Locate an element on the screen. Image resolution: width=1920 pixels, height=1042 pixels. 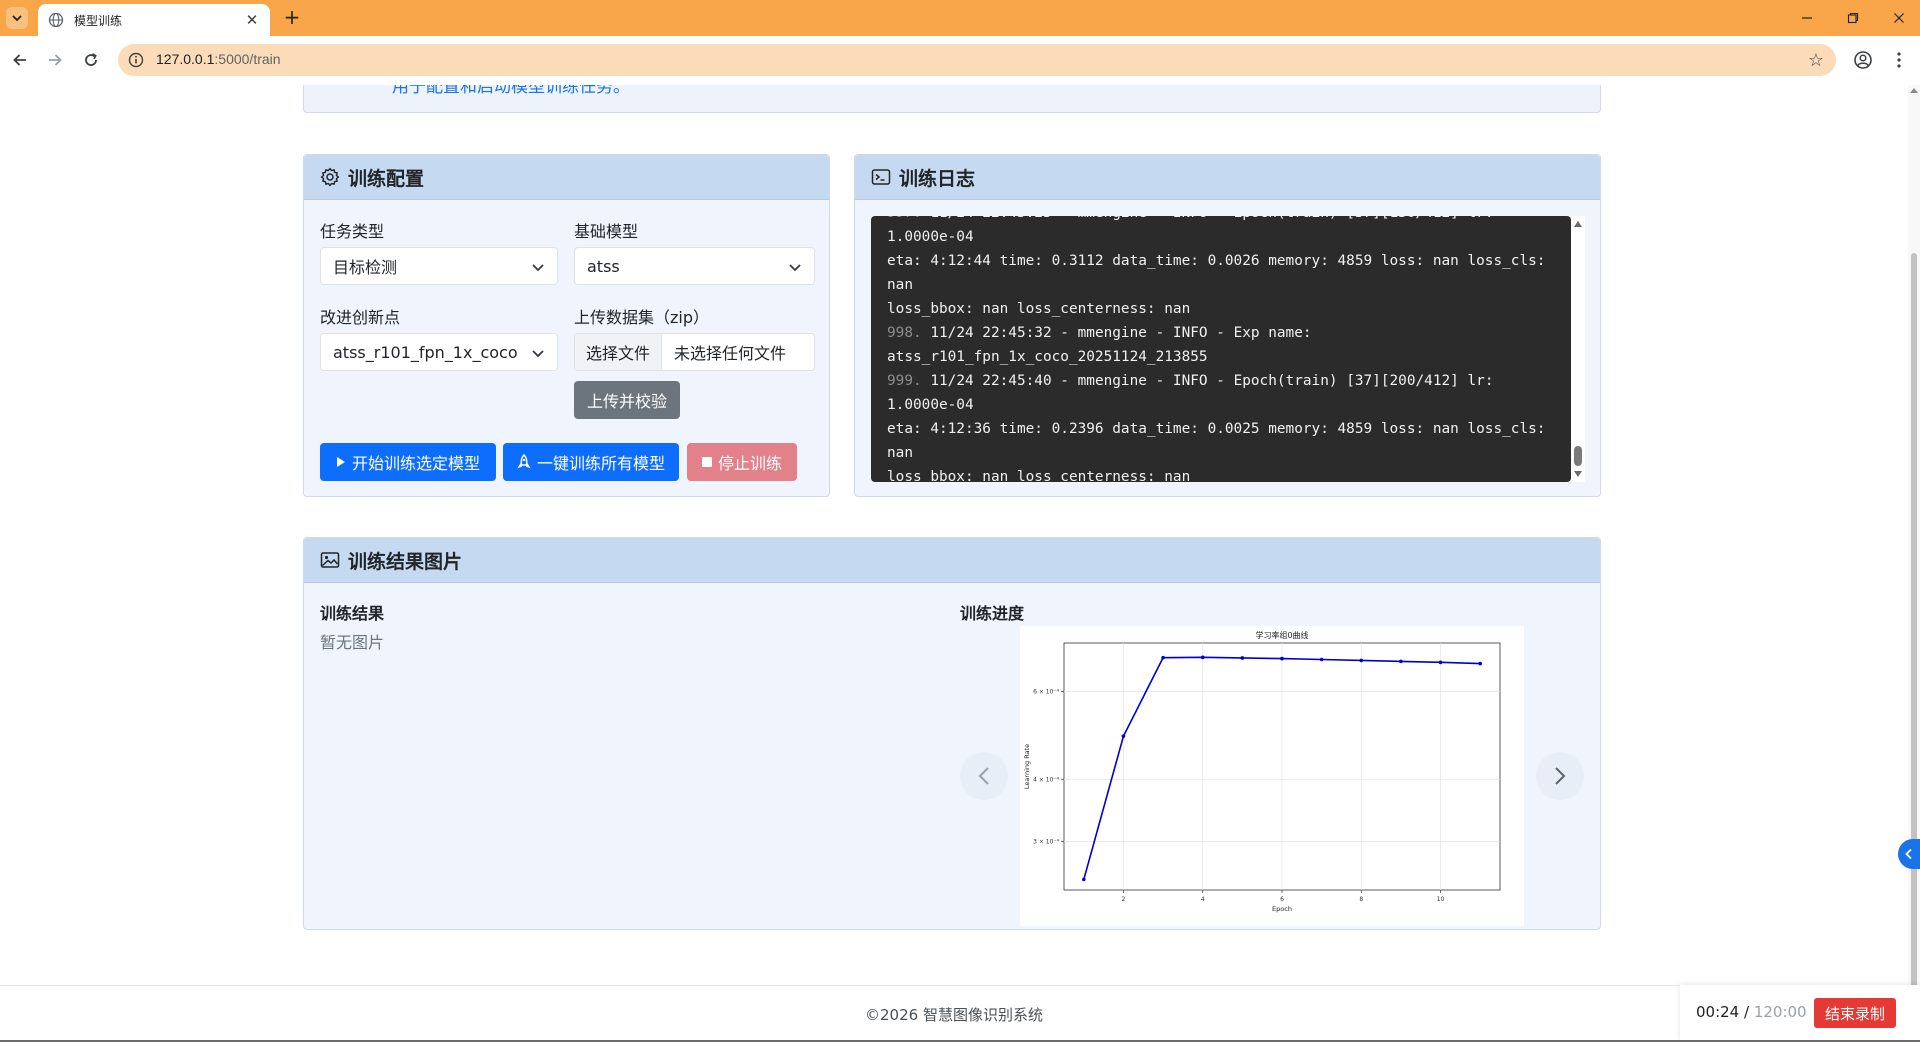
side-panel-toggle is located at coordinates (1909, 854).